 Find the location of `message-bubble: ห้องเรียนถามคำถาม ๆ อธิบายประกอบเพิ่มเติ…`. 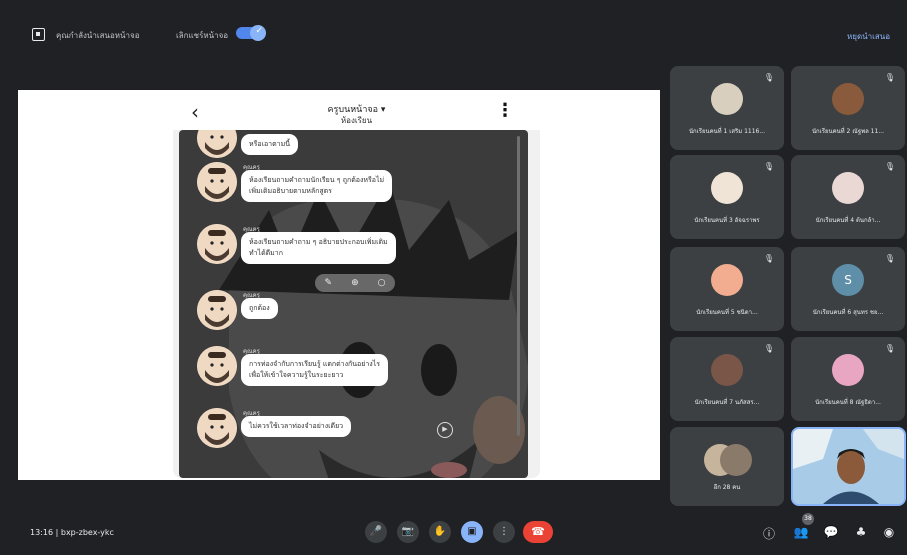

message-bubble: ห้องเรียนถามคำถาม ๆ อธิบายประกอบเพิ่มเติ… is located at coordinates (318, 248).